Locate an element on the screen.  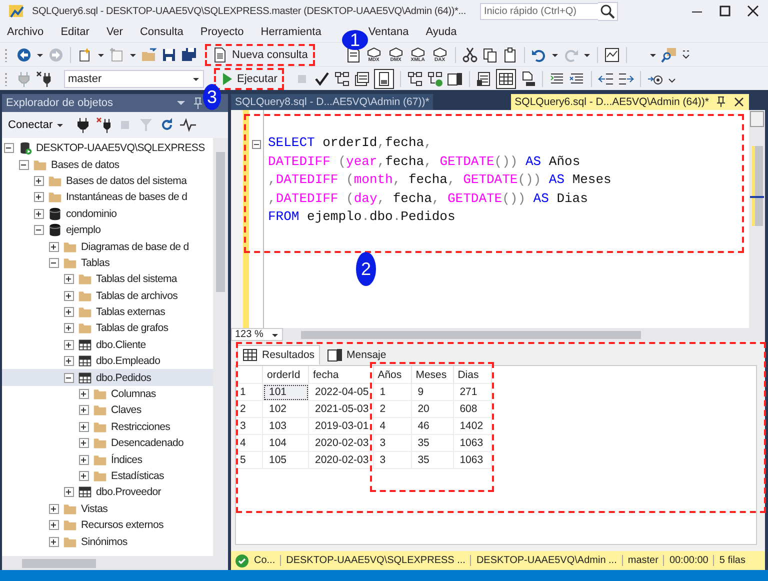
connect-button: Conectar is located at coordinates (36, 125).